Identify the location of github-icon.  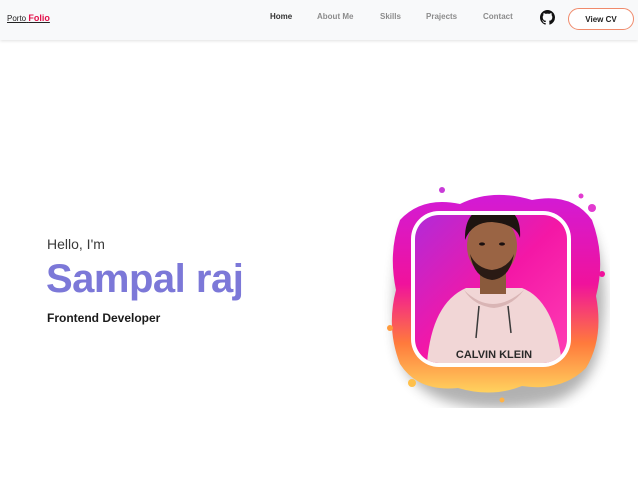
(547, 17).